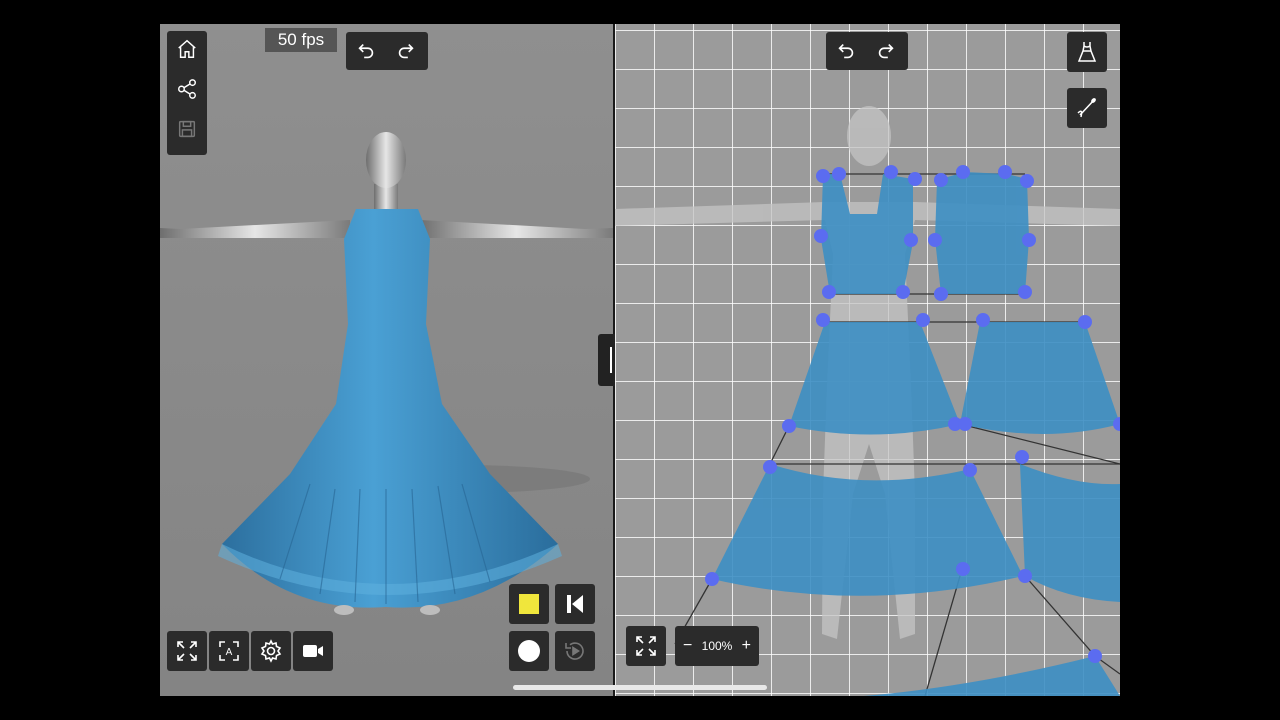 Image resolution: width=1280 pixels, height=720 pixels. I want to click on zoom-control: − 100% +, so click(717, 646).